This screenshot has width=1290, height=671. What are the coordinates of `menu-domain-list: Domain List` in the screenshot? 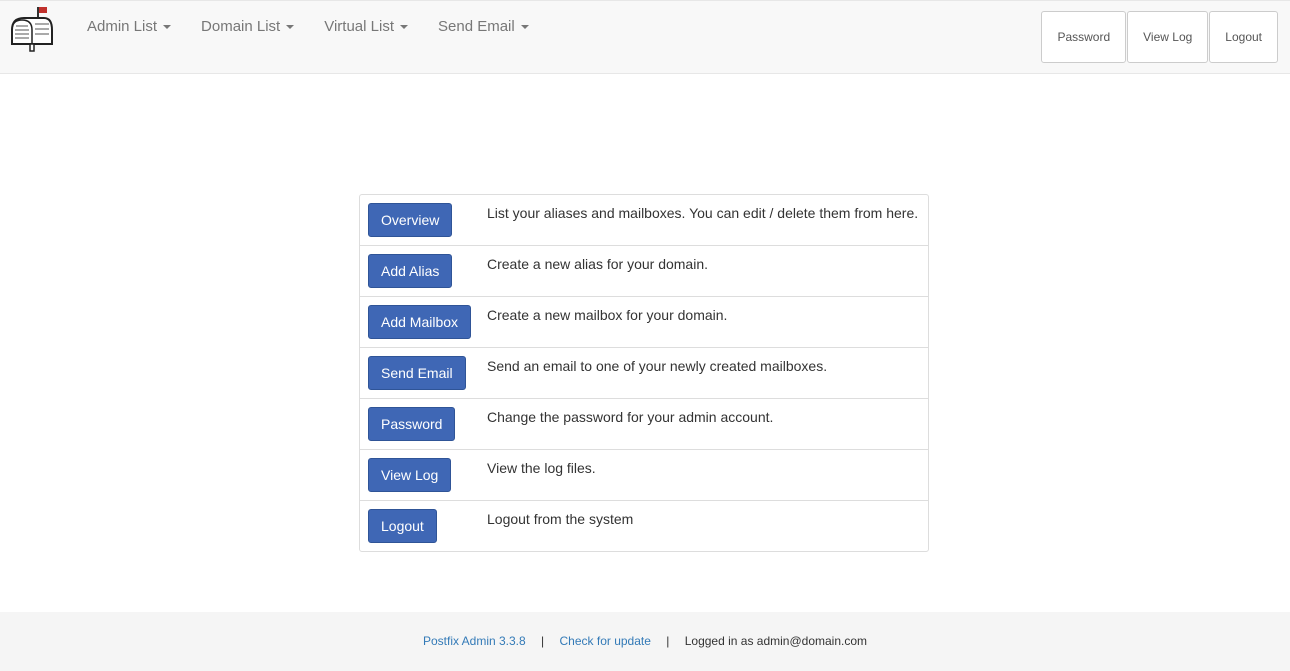 It's located at (247, 27).